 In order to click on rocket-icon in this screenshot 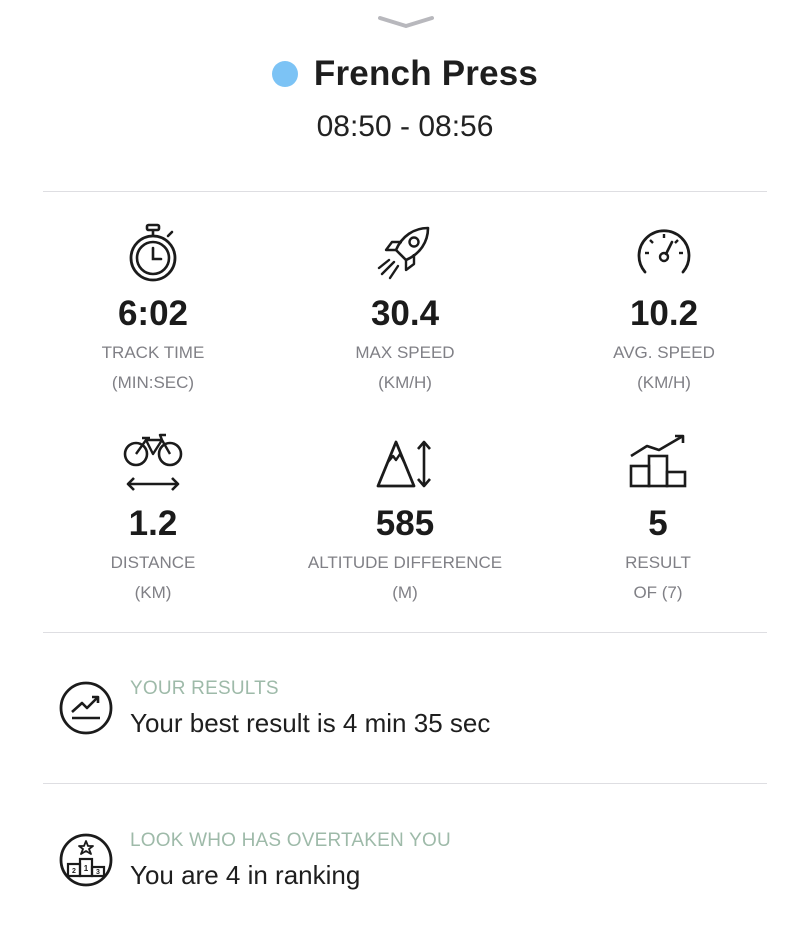, I will do `click(403, 253)`.